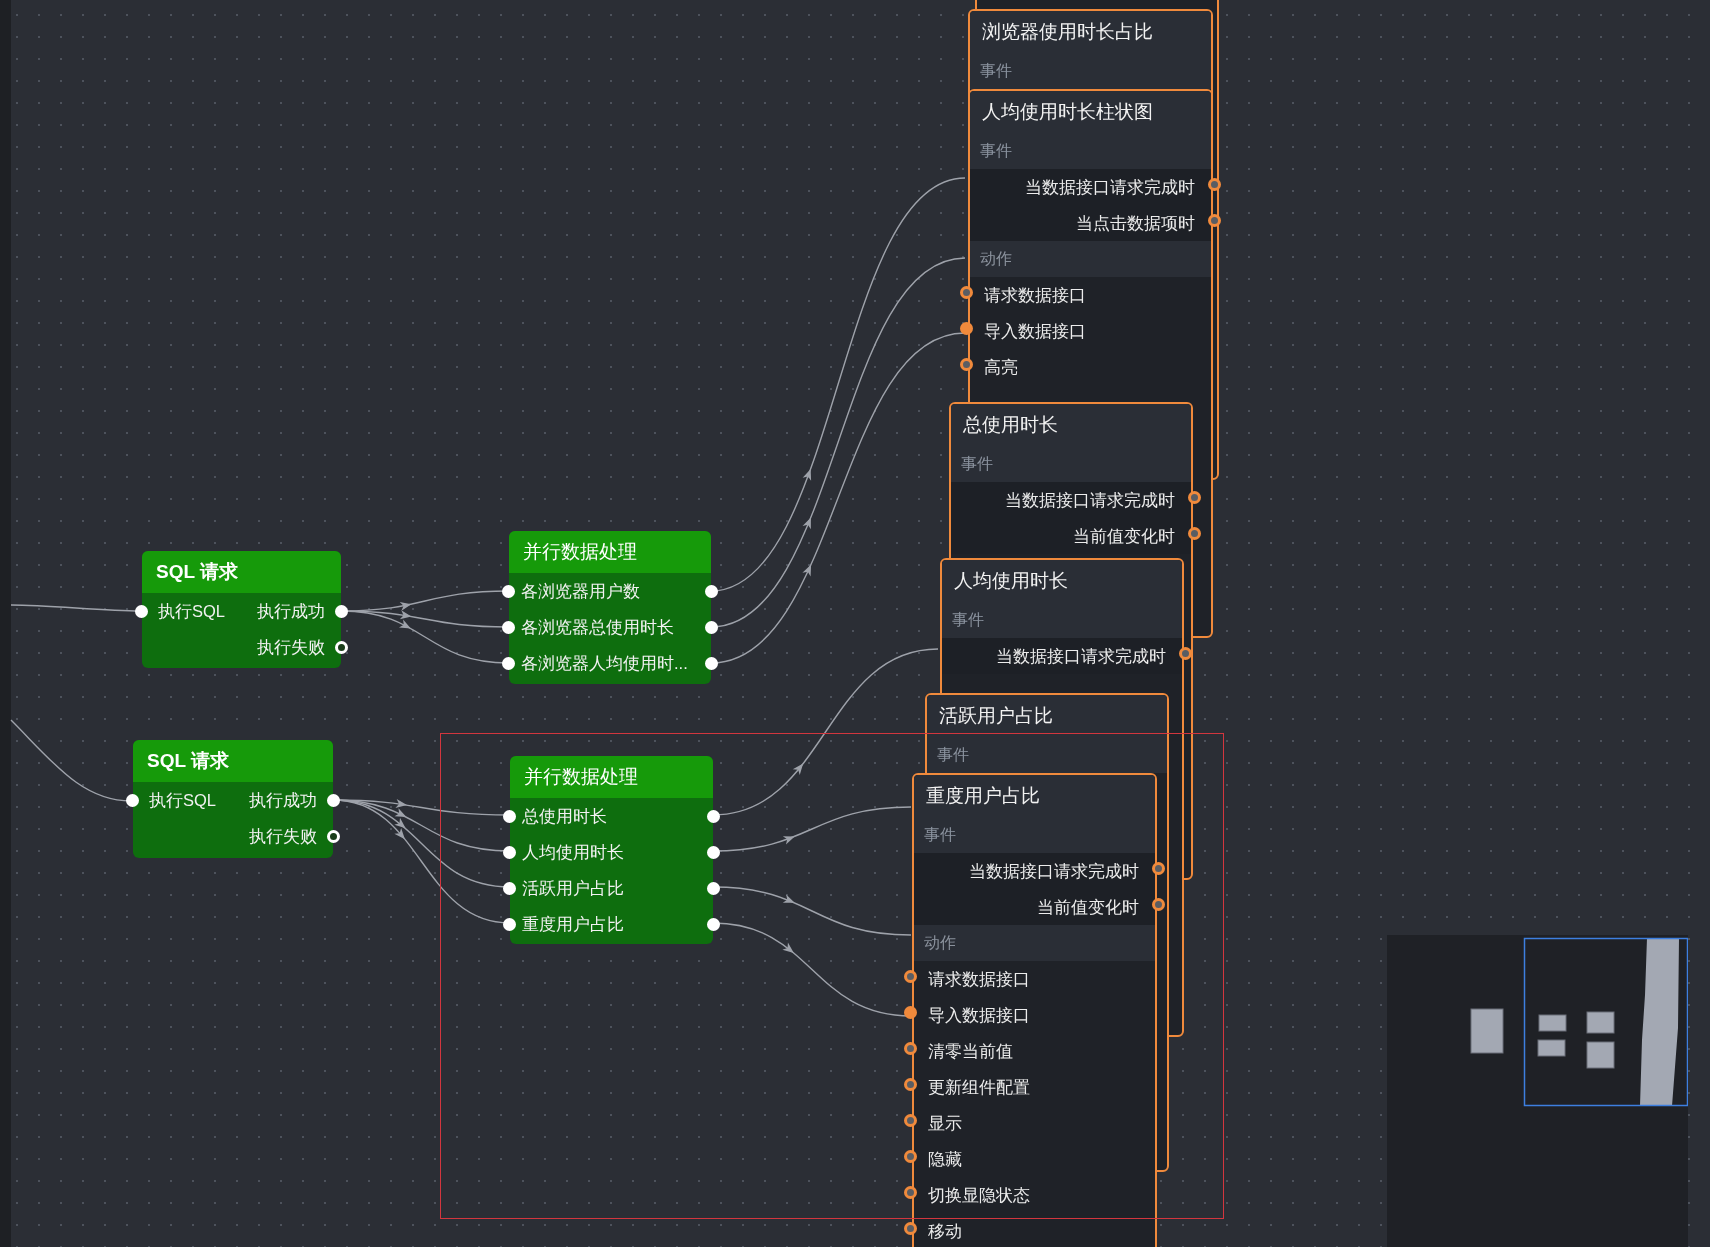 This screenshot has width=1710, height=1247. What do you see at coordinates (573, 852) in the screenshot?
I see `field-label: 人均使用时长` at bounding box center [573, 852].